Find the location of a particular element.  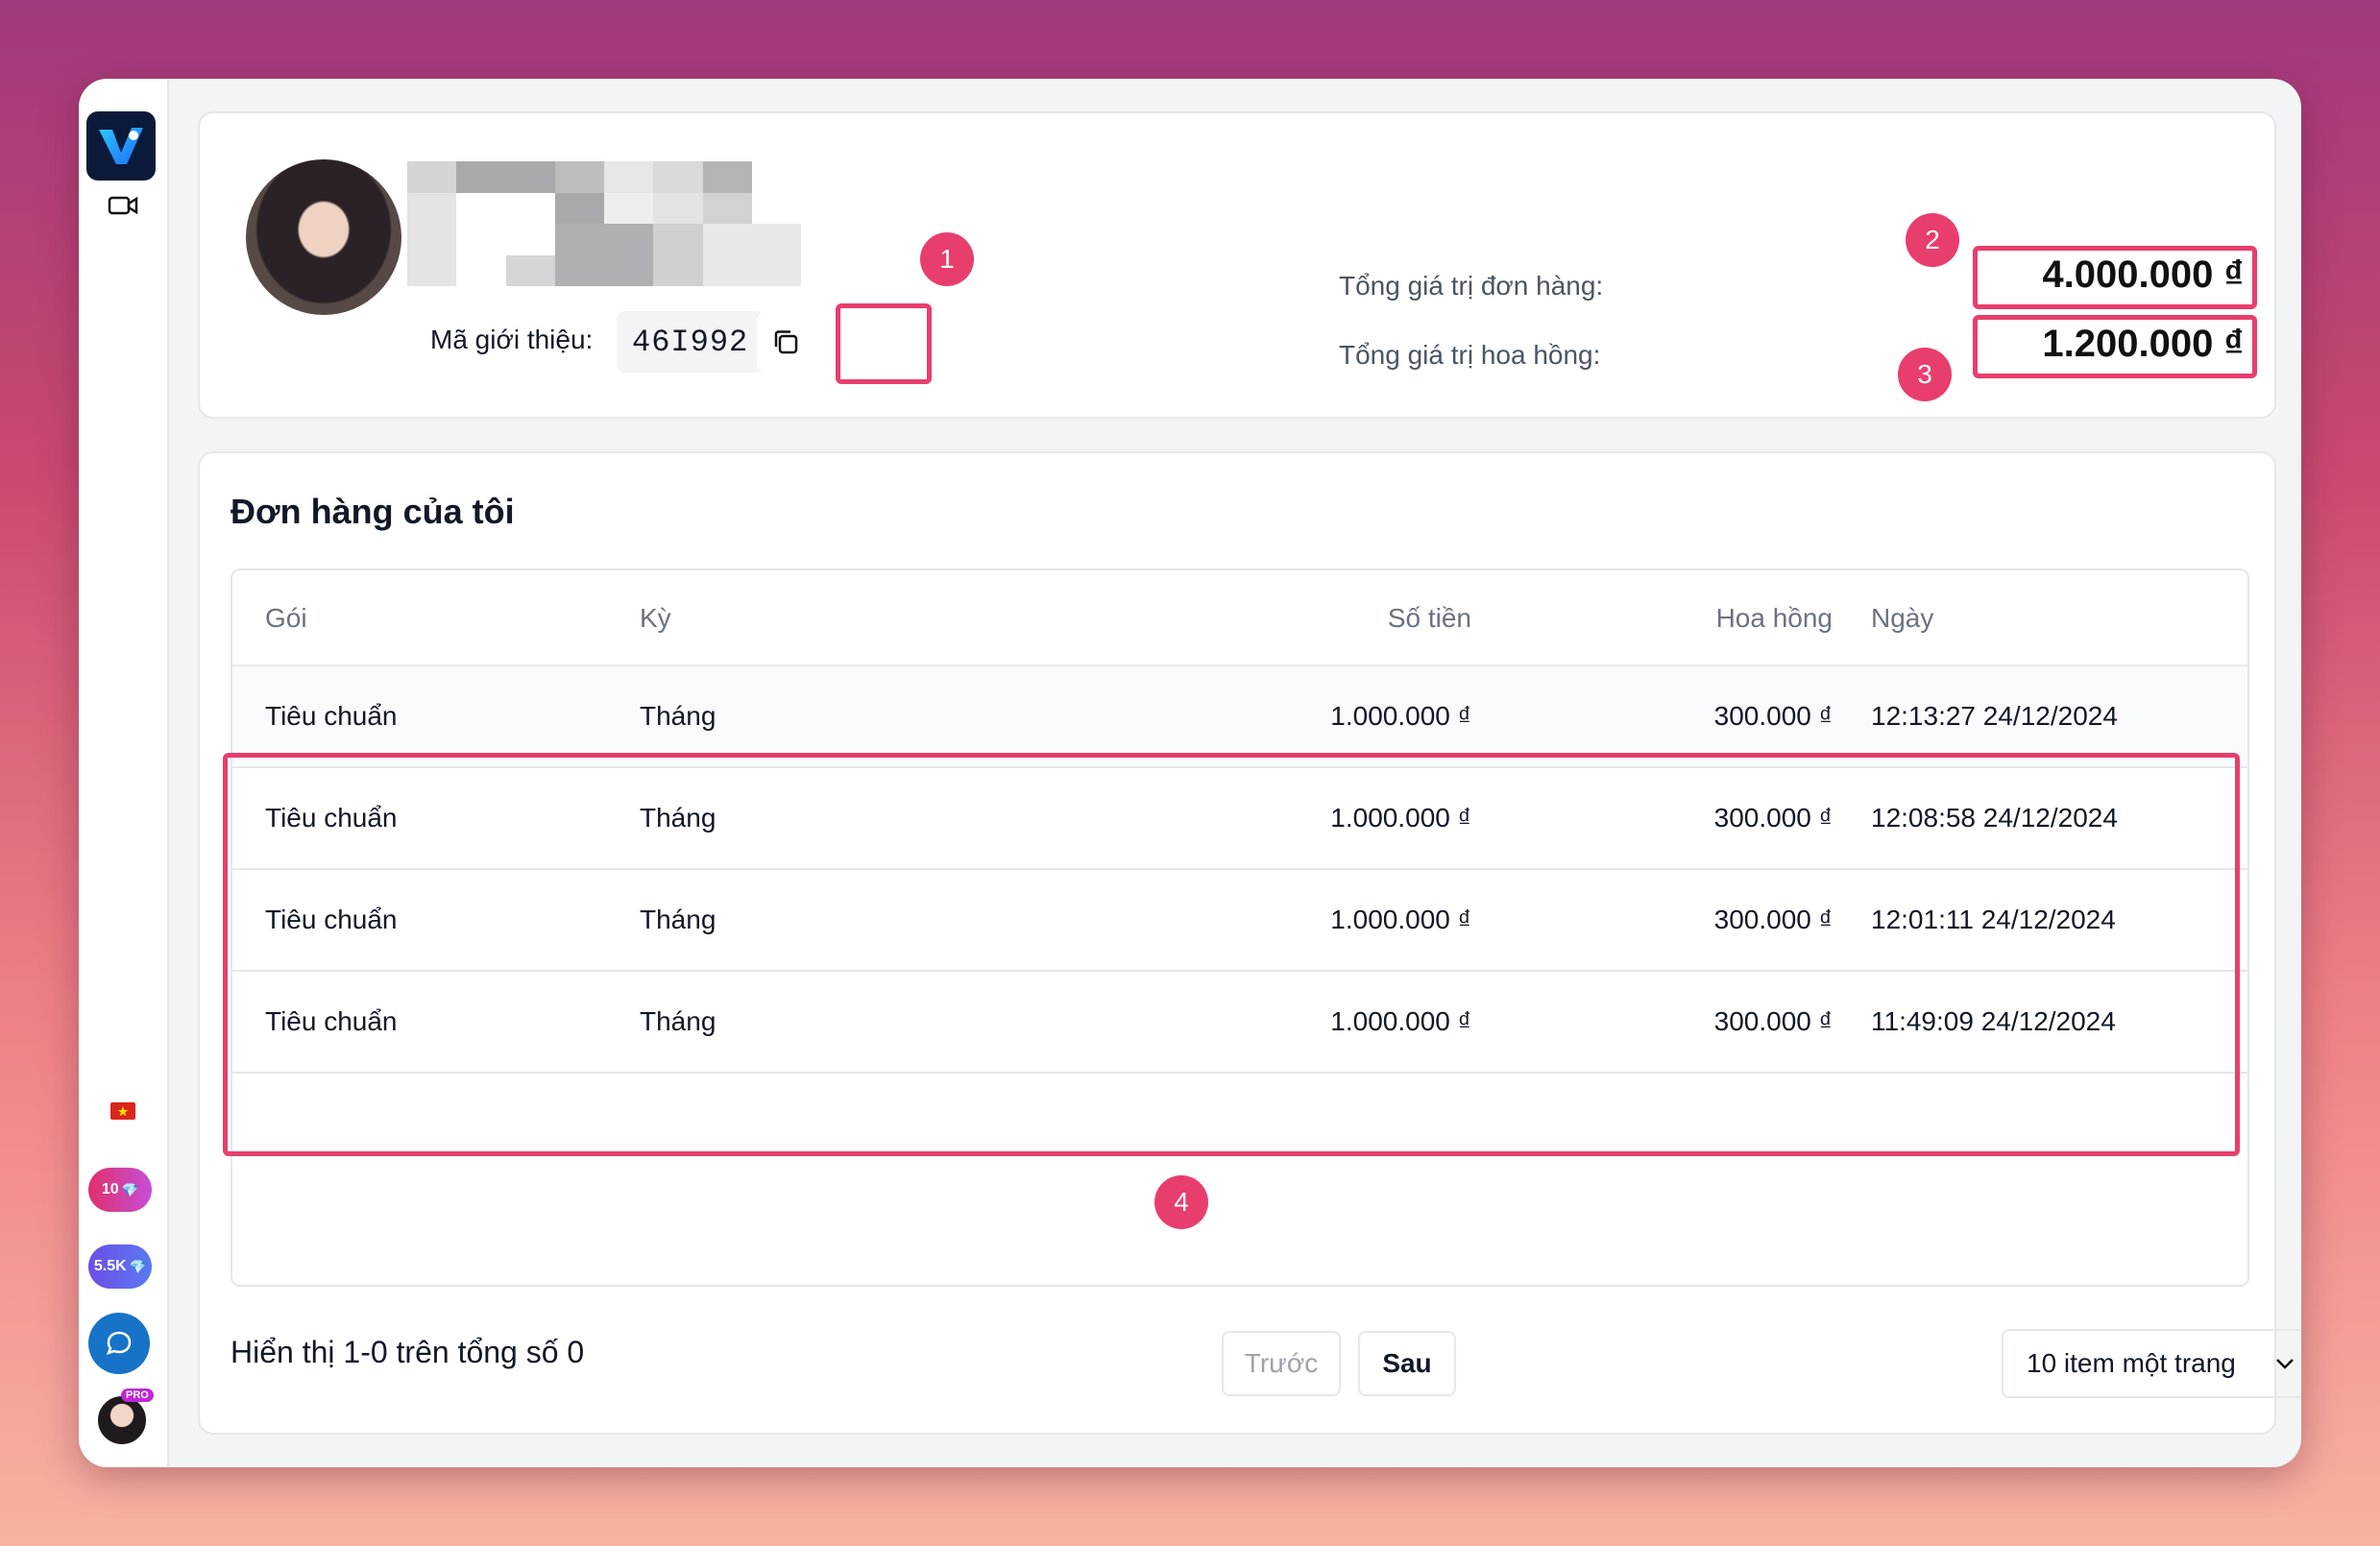

points-badge: 5.5K 💎 is located at coordinates (120, 1266).